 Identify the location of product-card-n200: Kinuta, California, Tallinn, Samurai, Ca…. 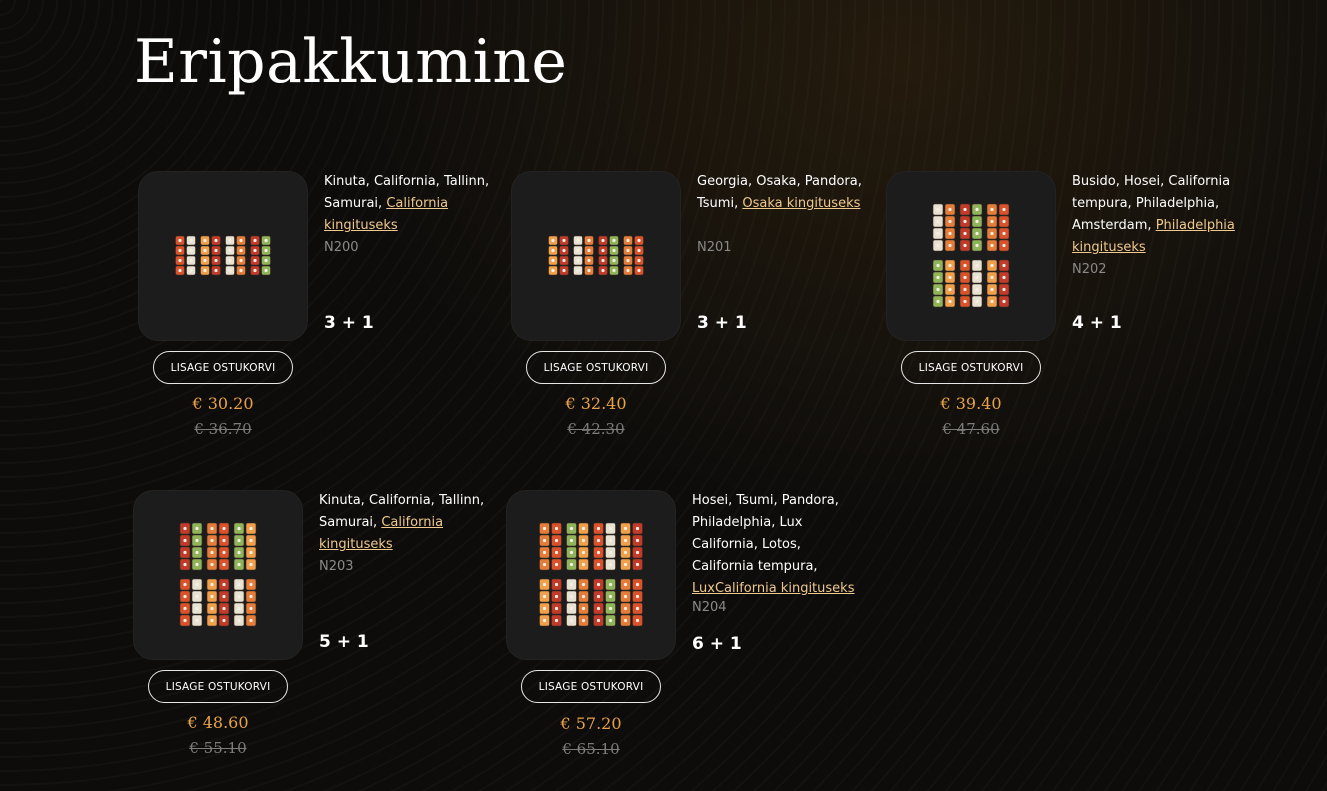
(313, 311).